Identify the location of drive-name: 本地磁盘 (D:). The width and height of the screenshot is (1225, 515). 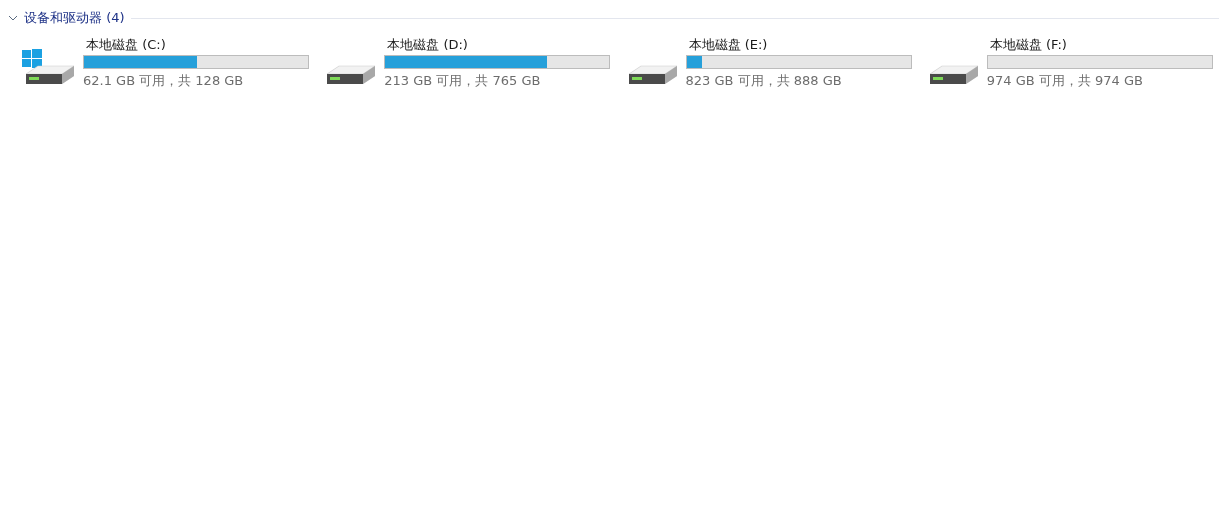
(499, 44).